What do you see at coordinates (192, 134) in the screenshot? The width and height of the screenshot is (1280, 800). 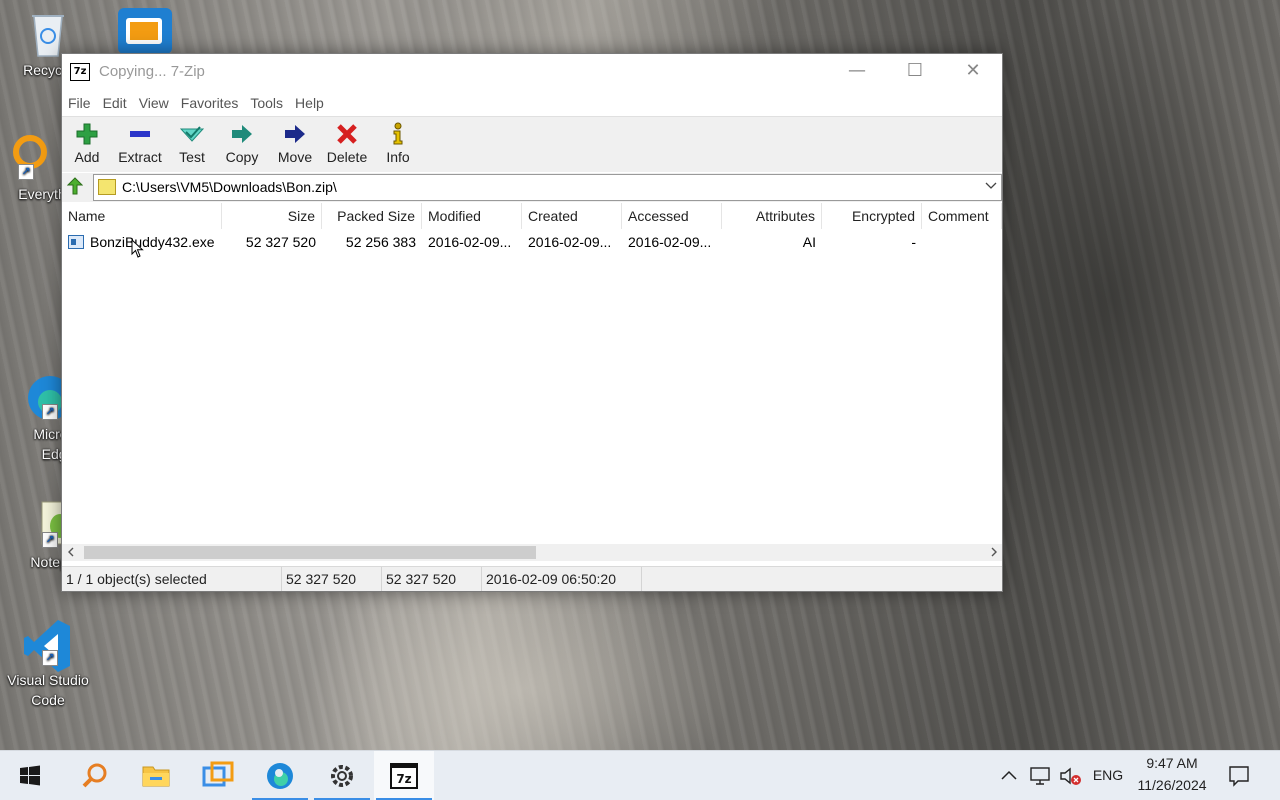 I see `check-icon` at bounding box center [192, 134].